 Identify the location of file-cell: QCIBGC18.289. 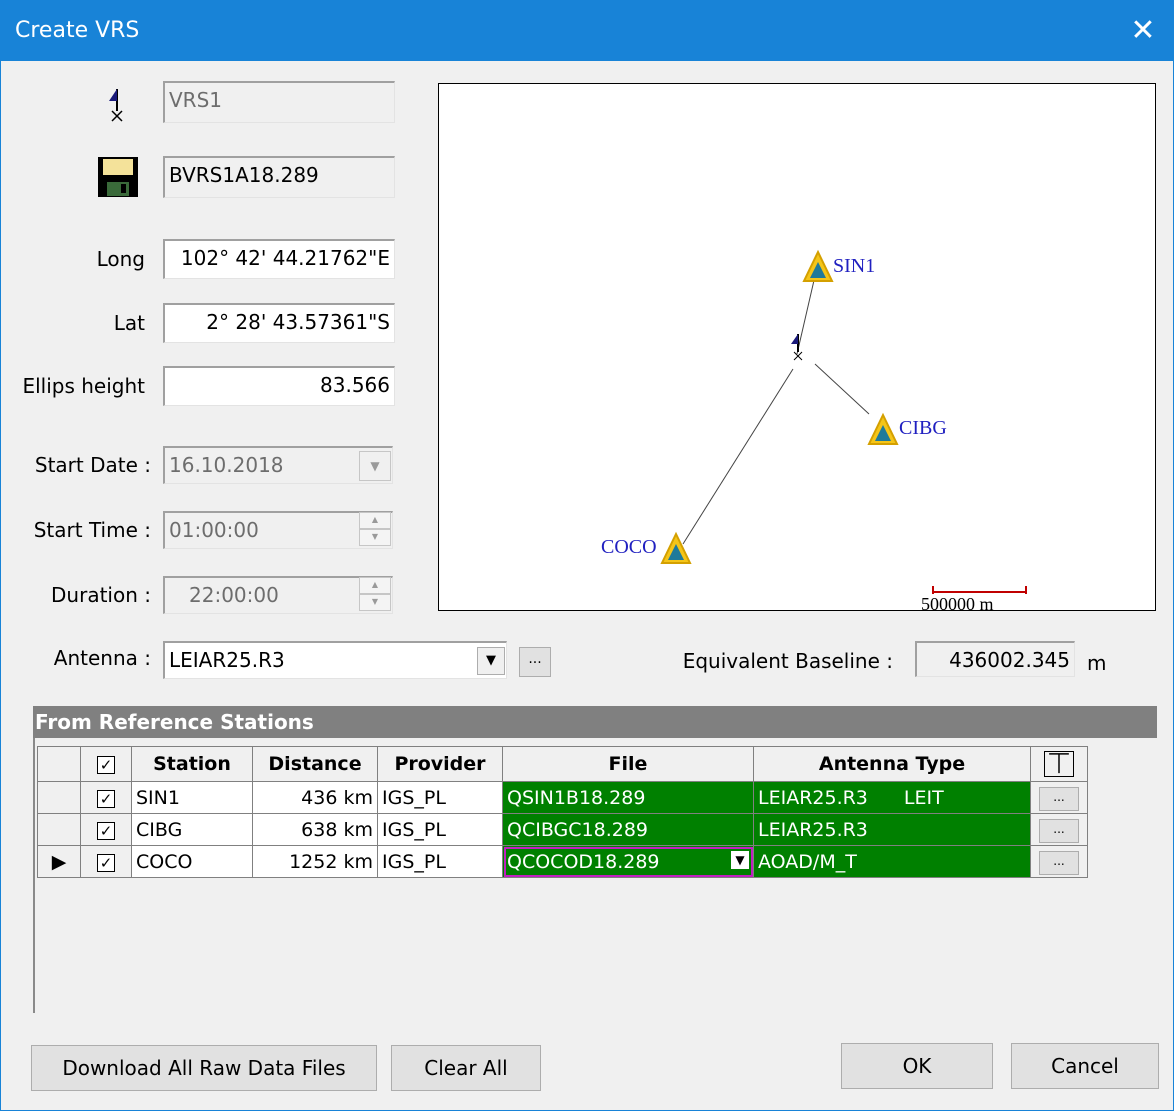
(628, 829).